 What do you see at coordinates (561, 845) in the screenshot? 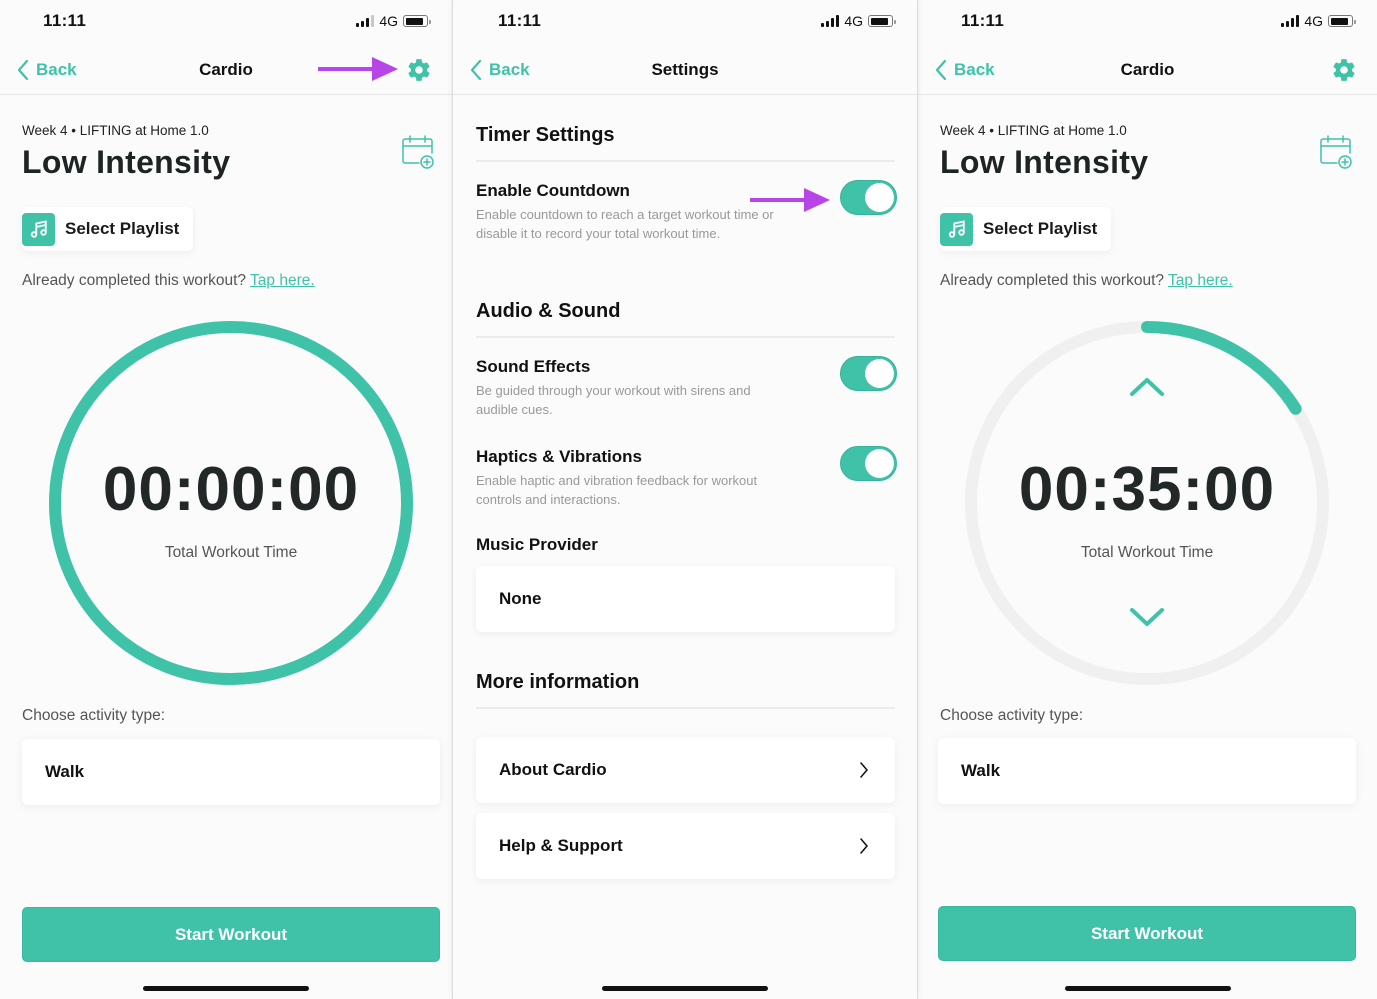
I see `help-support-label: Help & Support` at bounding box center [561, 845].